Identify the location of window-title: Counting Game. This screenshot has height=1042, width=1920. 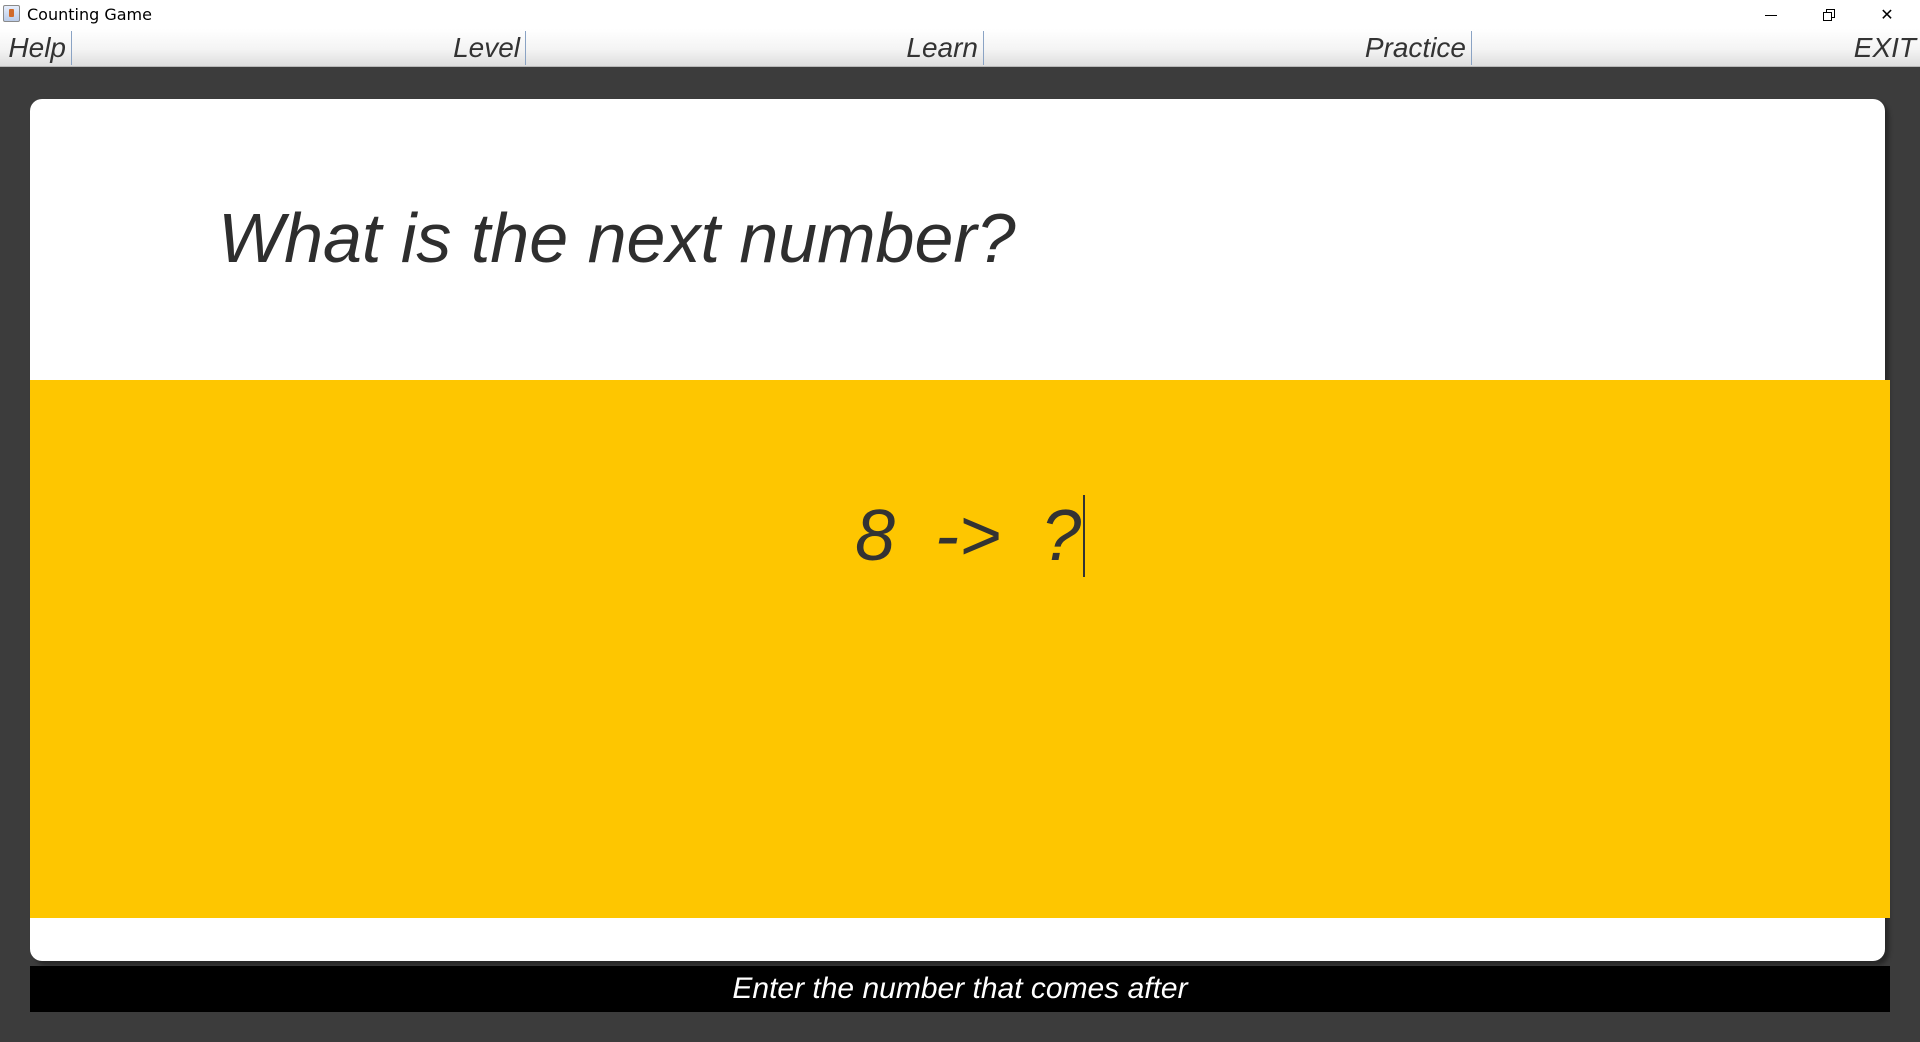
(89, 14).